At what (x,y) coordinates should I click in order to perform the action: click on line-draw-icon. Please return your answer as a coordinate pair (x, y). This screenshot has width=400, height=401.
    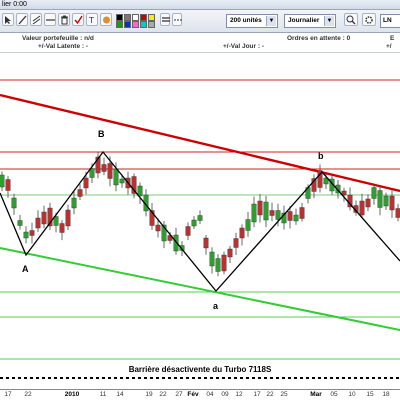
    Looking at the image, I should click on (22, 20).